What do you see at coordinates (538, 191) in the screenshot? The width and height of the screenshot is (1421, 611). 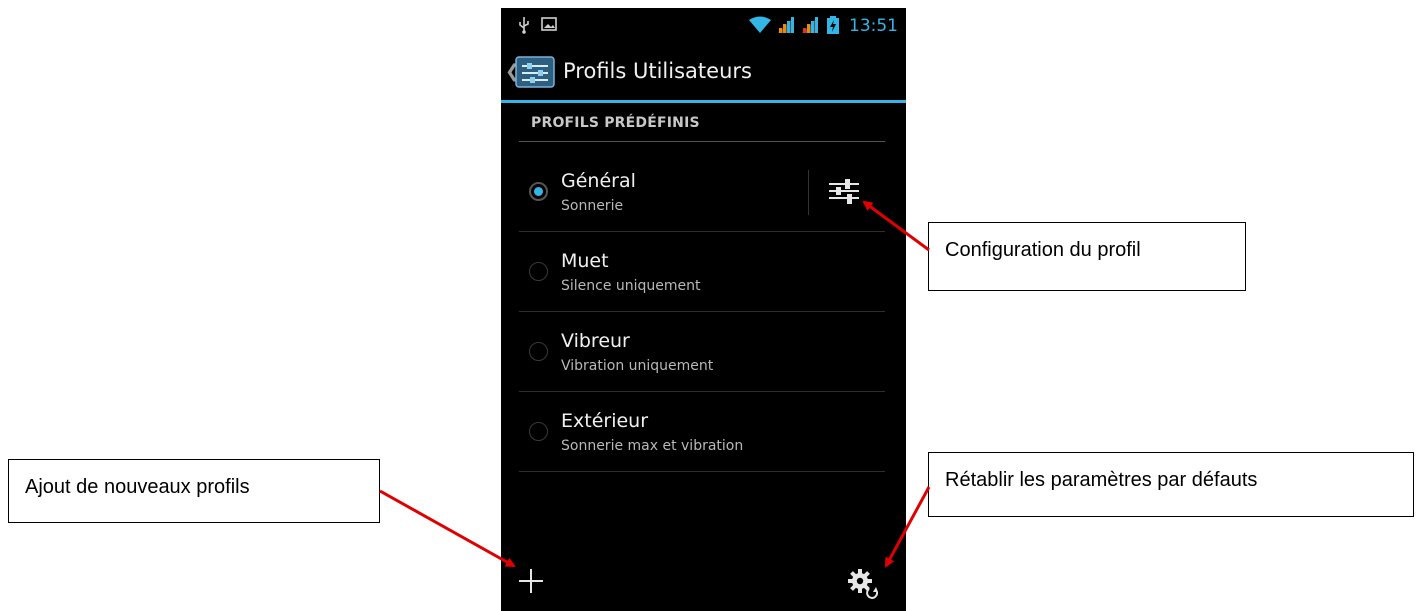 I see `radio-general` at bounding box center [538, 191].